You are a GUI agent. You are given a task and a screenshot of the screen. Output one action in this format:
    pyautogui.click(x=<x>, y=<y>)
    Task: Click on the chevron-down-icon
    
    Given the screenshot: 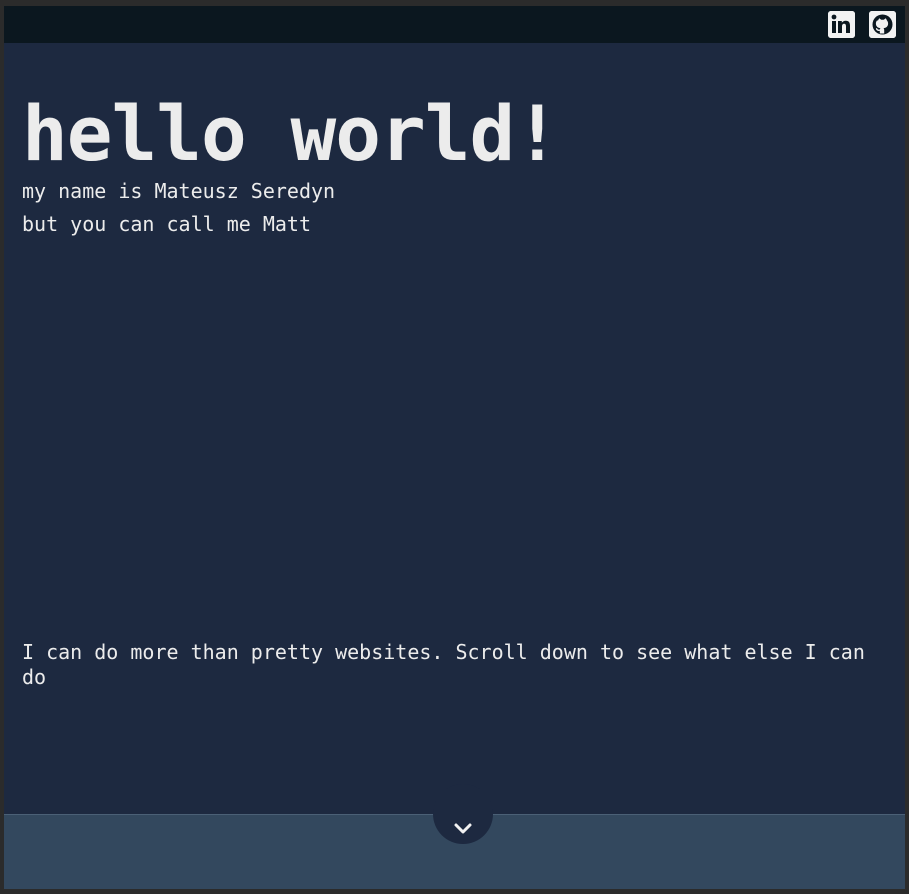 What is the action you would take?
    pyautogui.click(x=463, y=828)
    